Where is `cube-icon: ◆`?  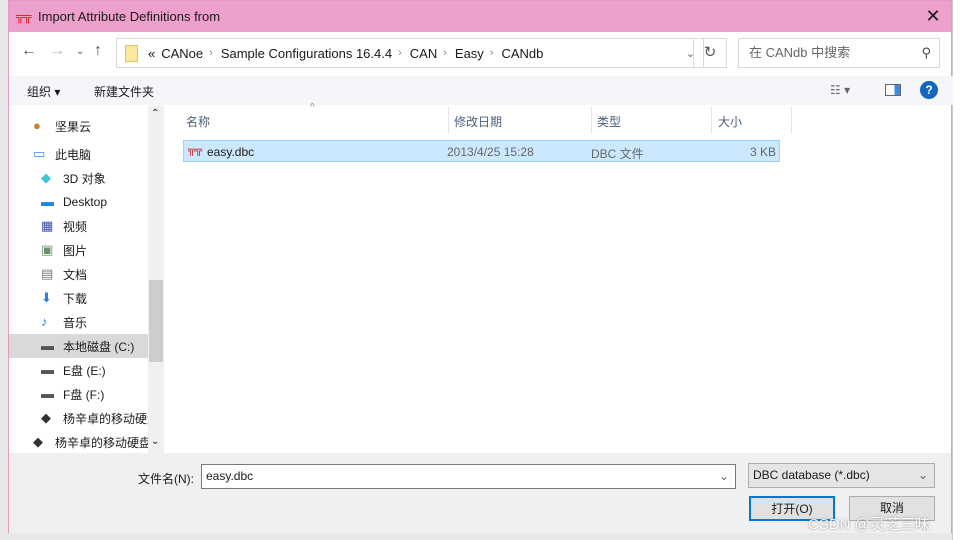 cube-icon: ◆ is located at coordinates (46, 177).